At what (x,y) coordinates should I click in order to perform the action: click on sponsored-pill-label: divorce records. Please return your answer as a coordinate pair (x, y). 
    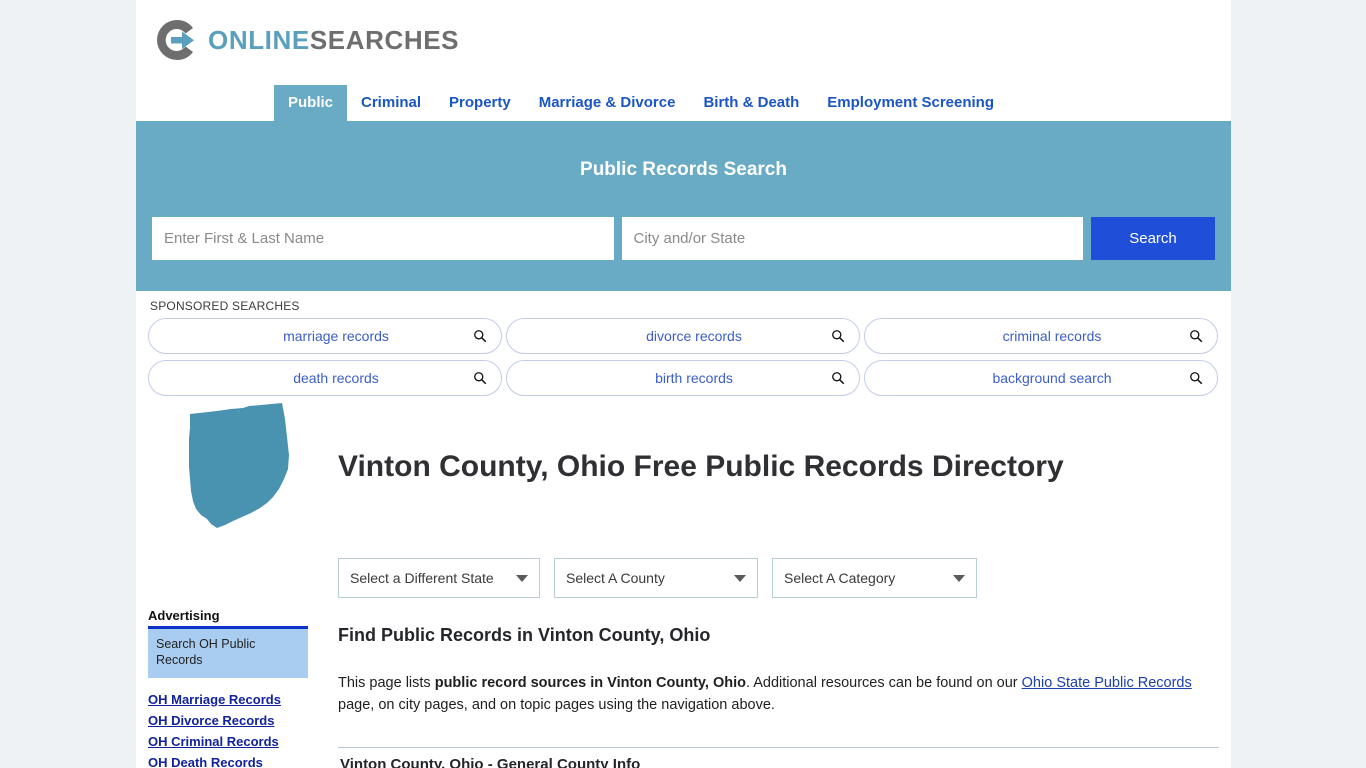
    Looking at the image, I should click on (694, 336).